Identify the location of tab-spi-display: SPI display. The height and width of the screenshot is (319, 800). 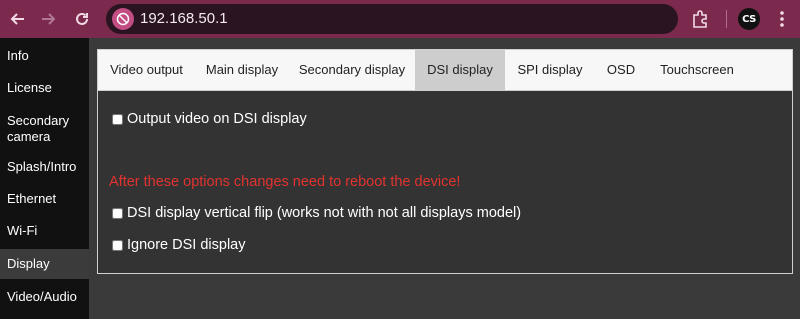
(550, 70).